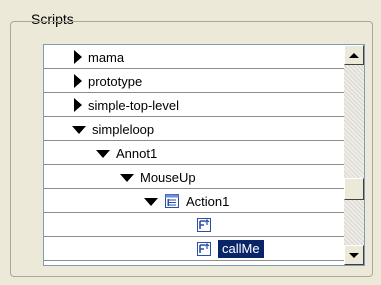  Describe the element at coordinates (137, 153) in the screenshot. I see `tree-node-label: Annot1` at that location.